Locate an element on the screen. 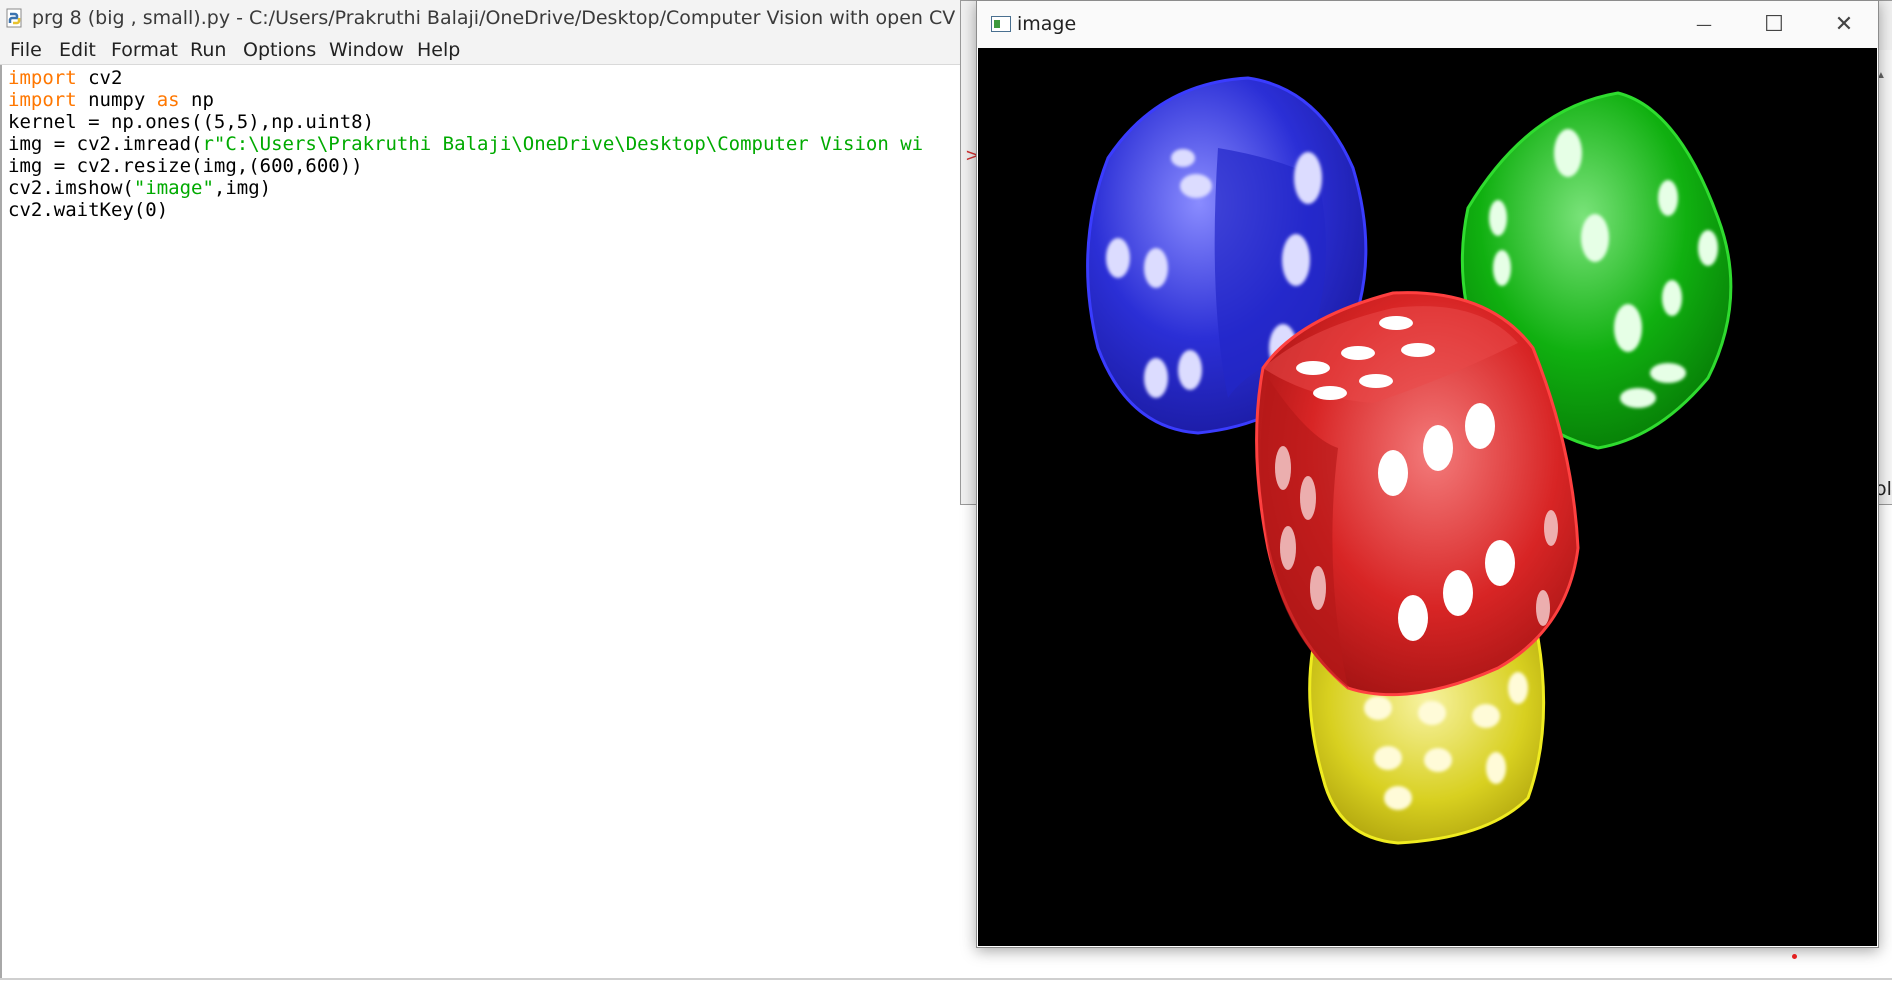 Image resolution: width=1892 pixels, height=983 pixels. menu-window: Window is located at coordinates (366, 50).